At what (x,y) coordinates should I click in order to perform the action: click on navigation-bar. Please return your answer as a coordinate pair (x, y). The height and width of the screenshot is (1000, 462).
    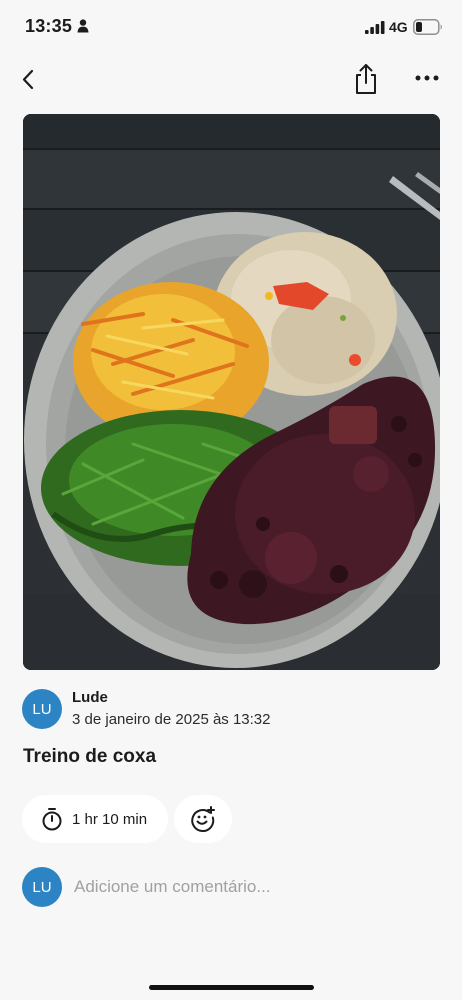
    Looking at the image, I should click on (231, 78).